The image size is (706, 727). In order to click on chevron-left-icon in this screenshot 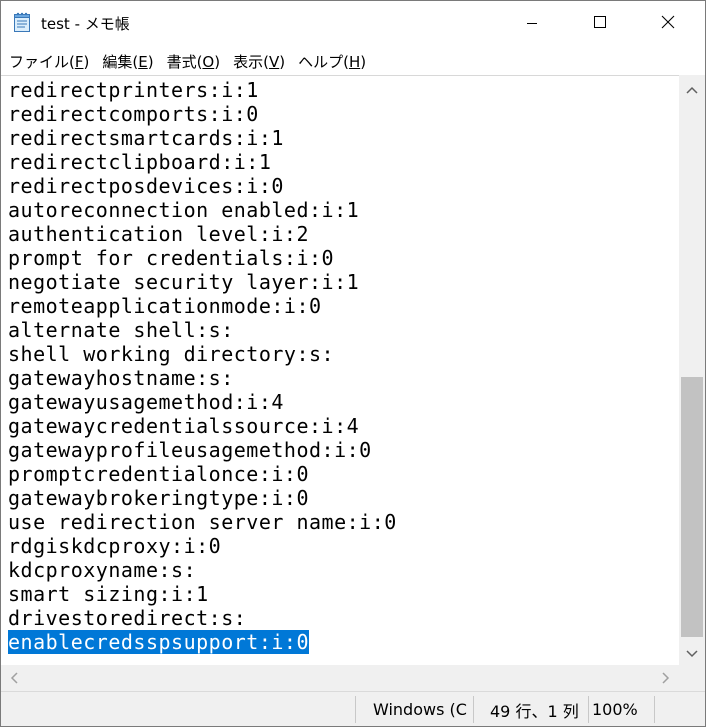, I will do `click(14, 678)`.